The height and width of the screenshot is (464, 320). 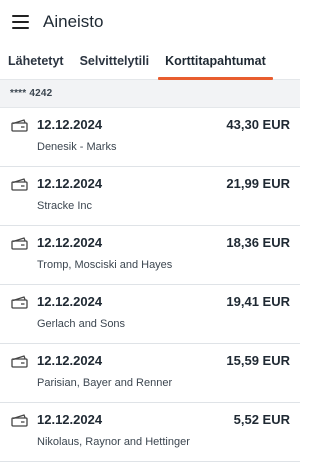 What do you see at coordinates (105, 383) in the screenshot?
I see `transaction-merchant: Parisian, Bayer and Renner` at bounding box center [105, 383].